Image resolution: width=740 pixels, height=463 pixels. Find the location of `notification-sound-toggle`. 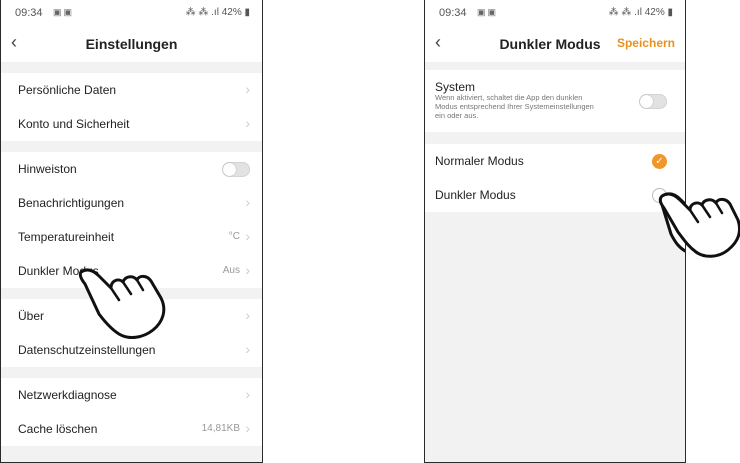

notification-sound-toggle is located at coordinates (236, 169).